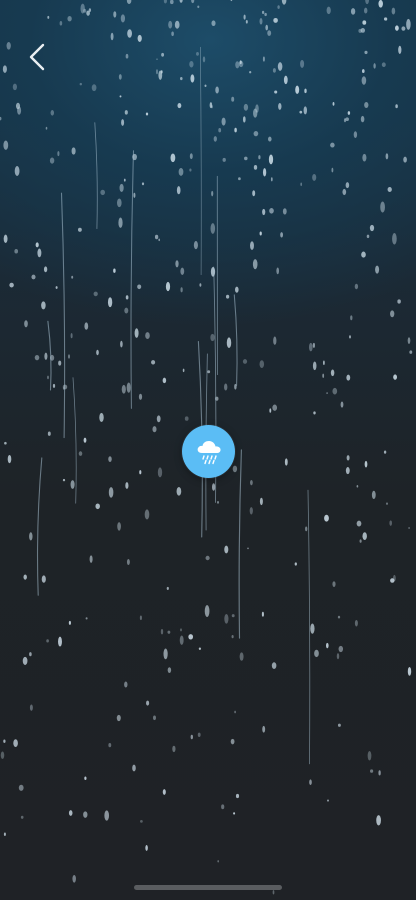 The image size is (416, 900). I want to click on back-button, so click(38, 57).